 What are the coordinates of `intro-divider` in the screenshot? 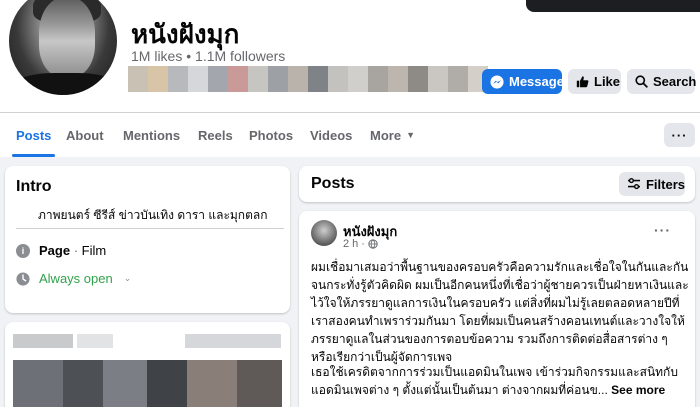 It's located at (150, 228).